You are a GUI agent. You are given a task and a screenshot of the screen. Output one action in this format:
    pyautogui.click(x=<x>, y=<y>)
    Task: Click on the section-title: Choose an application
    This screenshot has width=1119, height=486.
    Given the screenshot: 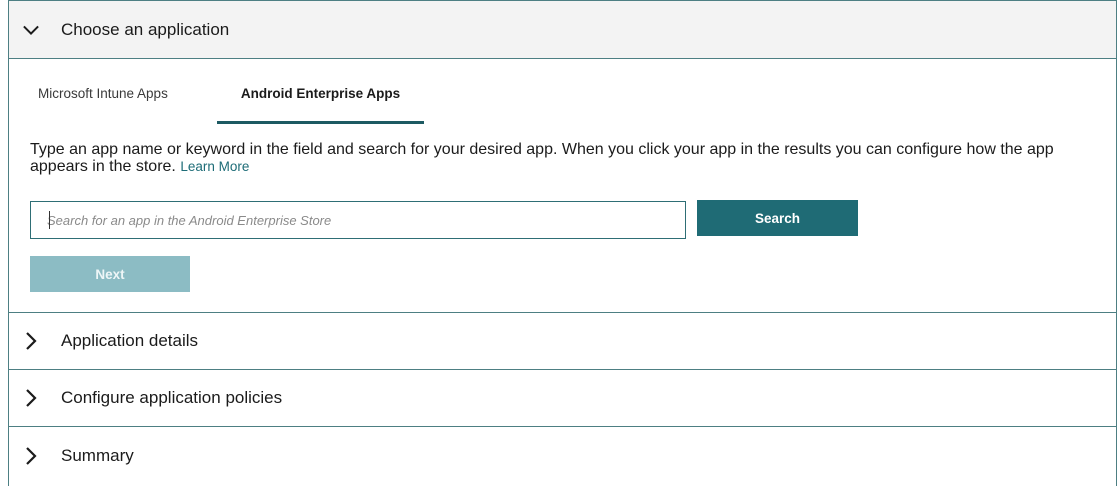 What is the action you would take?
    pyautogui.click(x=145, y=29)
    